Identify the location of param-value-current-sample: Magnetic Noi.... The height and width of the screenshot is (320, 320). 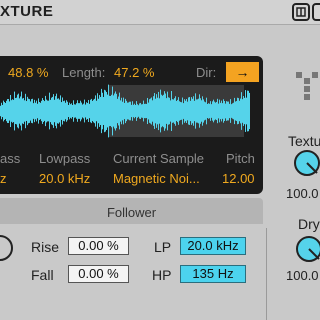
(156, 178).